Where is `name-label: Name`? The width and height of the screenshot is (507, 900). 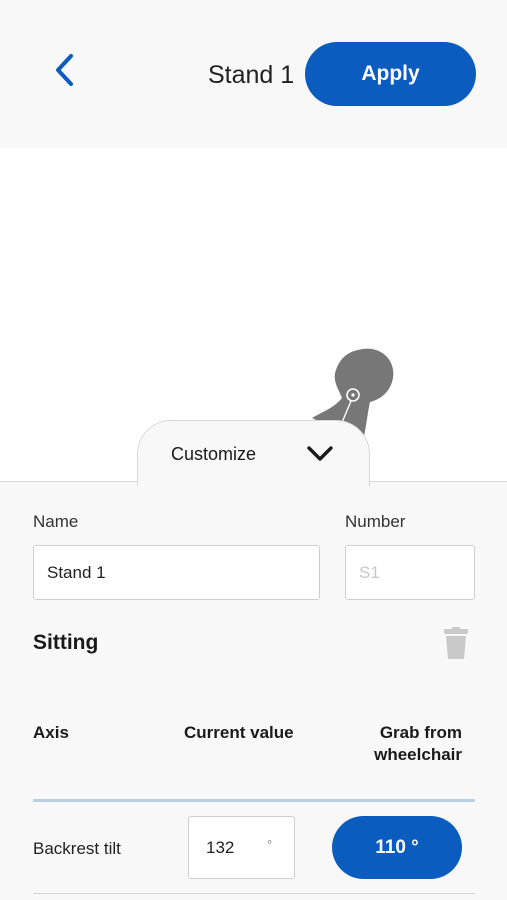 name-label: Name is located at coordinates (56, 521).